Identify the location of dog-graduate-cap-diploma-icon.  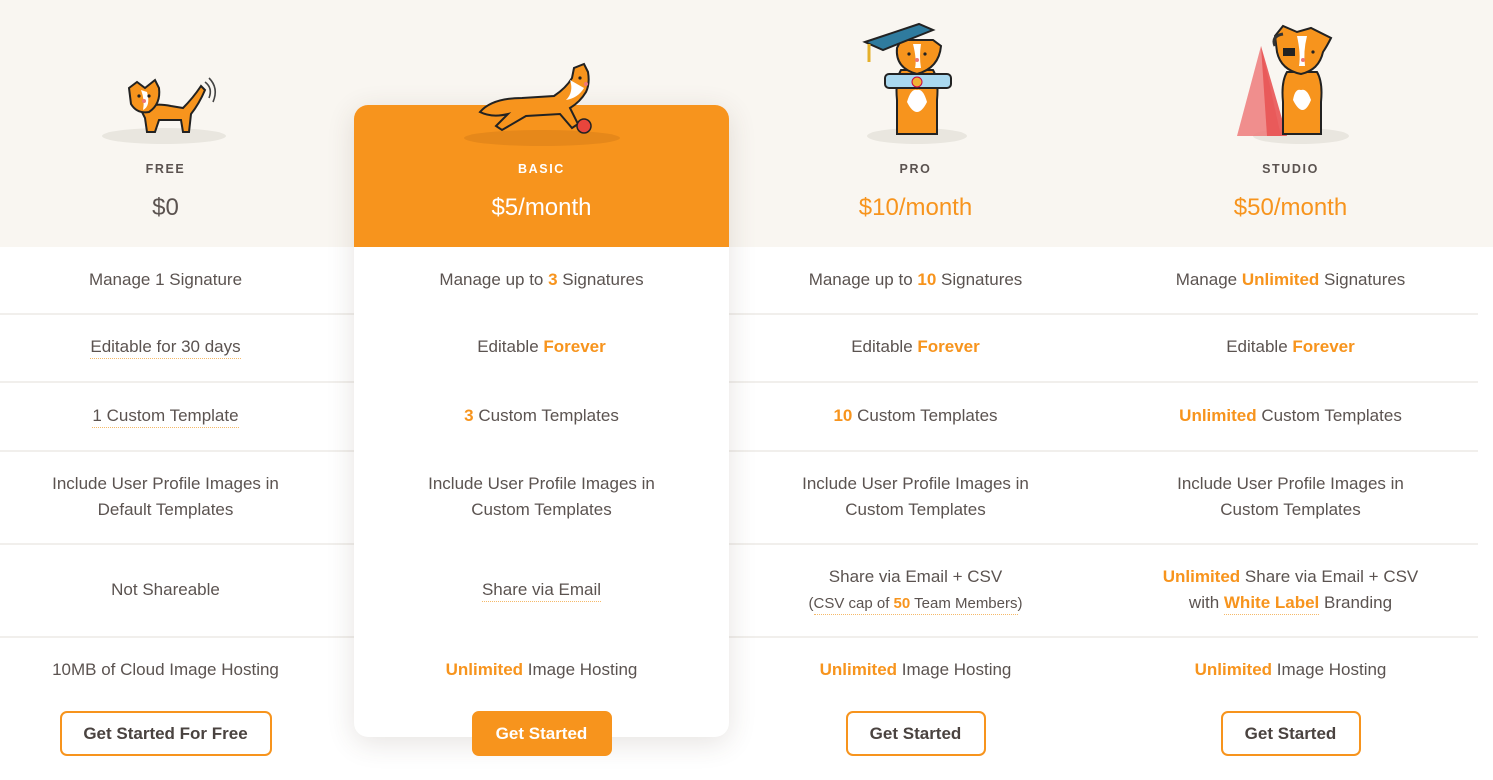
(914, 83).